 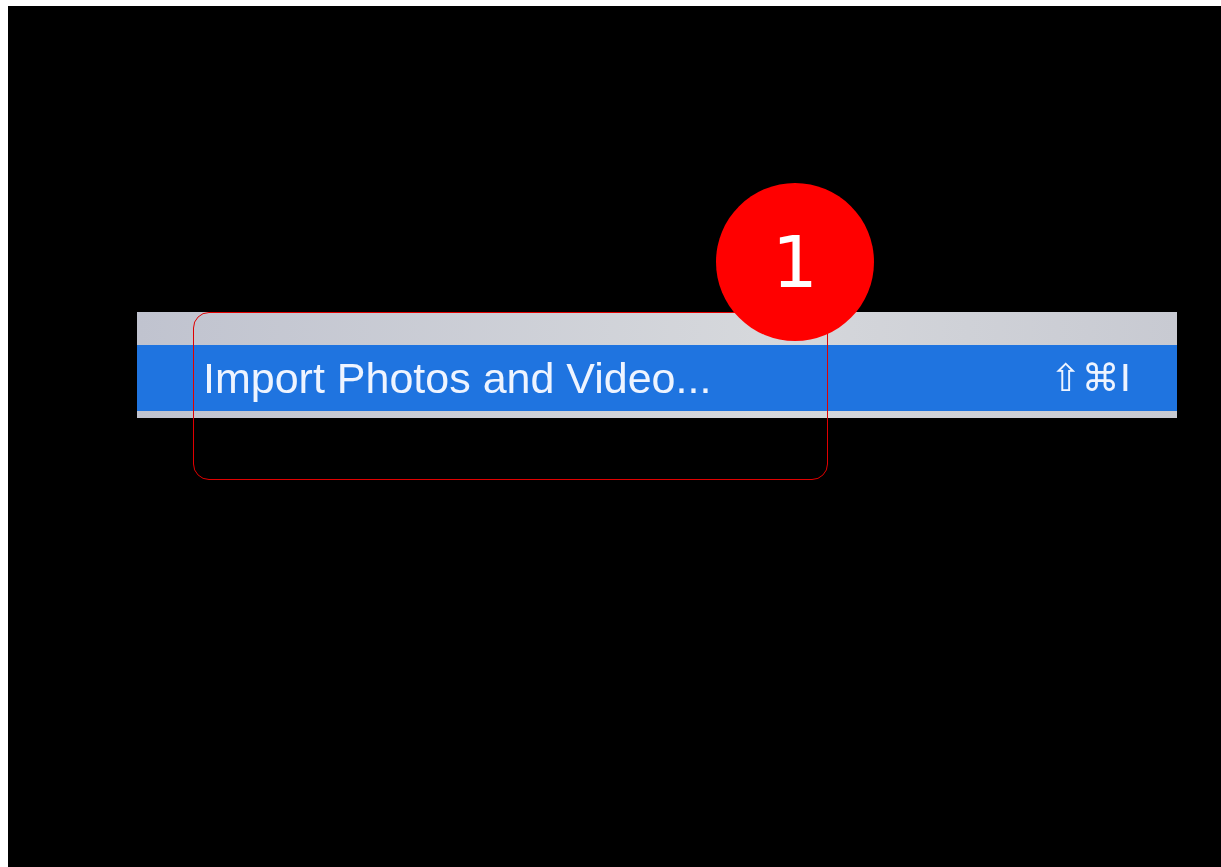 I want to click on menu-item: Import Photos and Video... ⇧⌘I, so click(x=657, y=378).